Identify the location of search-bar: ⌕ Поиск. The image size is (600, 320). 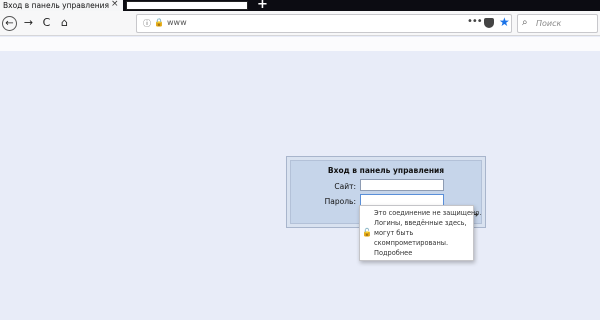
(557, 23).